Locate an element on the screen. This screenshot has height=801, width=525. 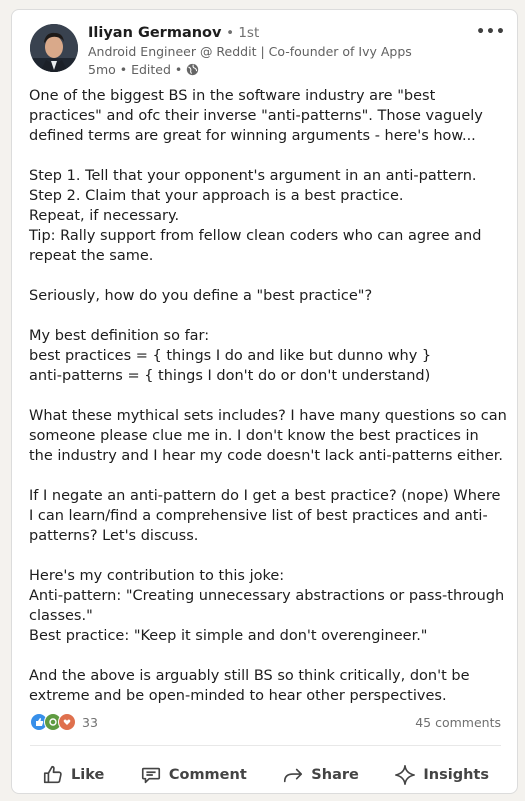
post-text-line: Repeat, if necessary. is located at coordinates (104, 216).